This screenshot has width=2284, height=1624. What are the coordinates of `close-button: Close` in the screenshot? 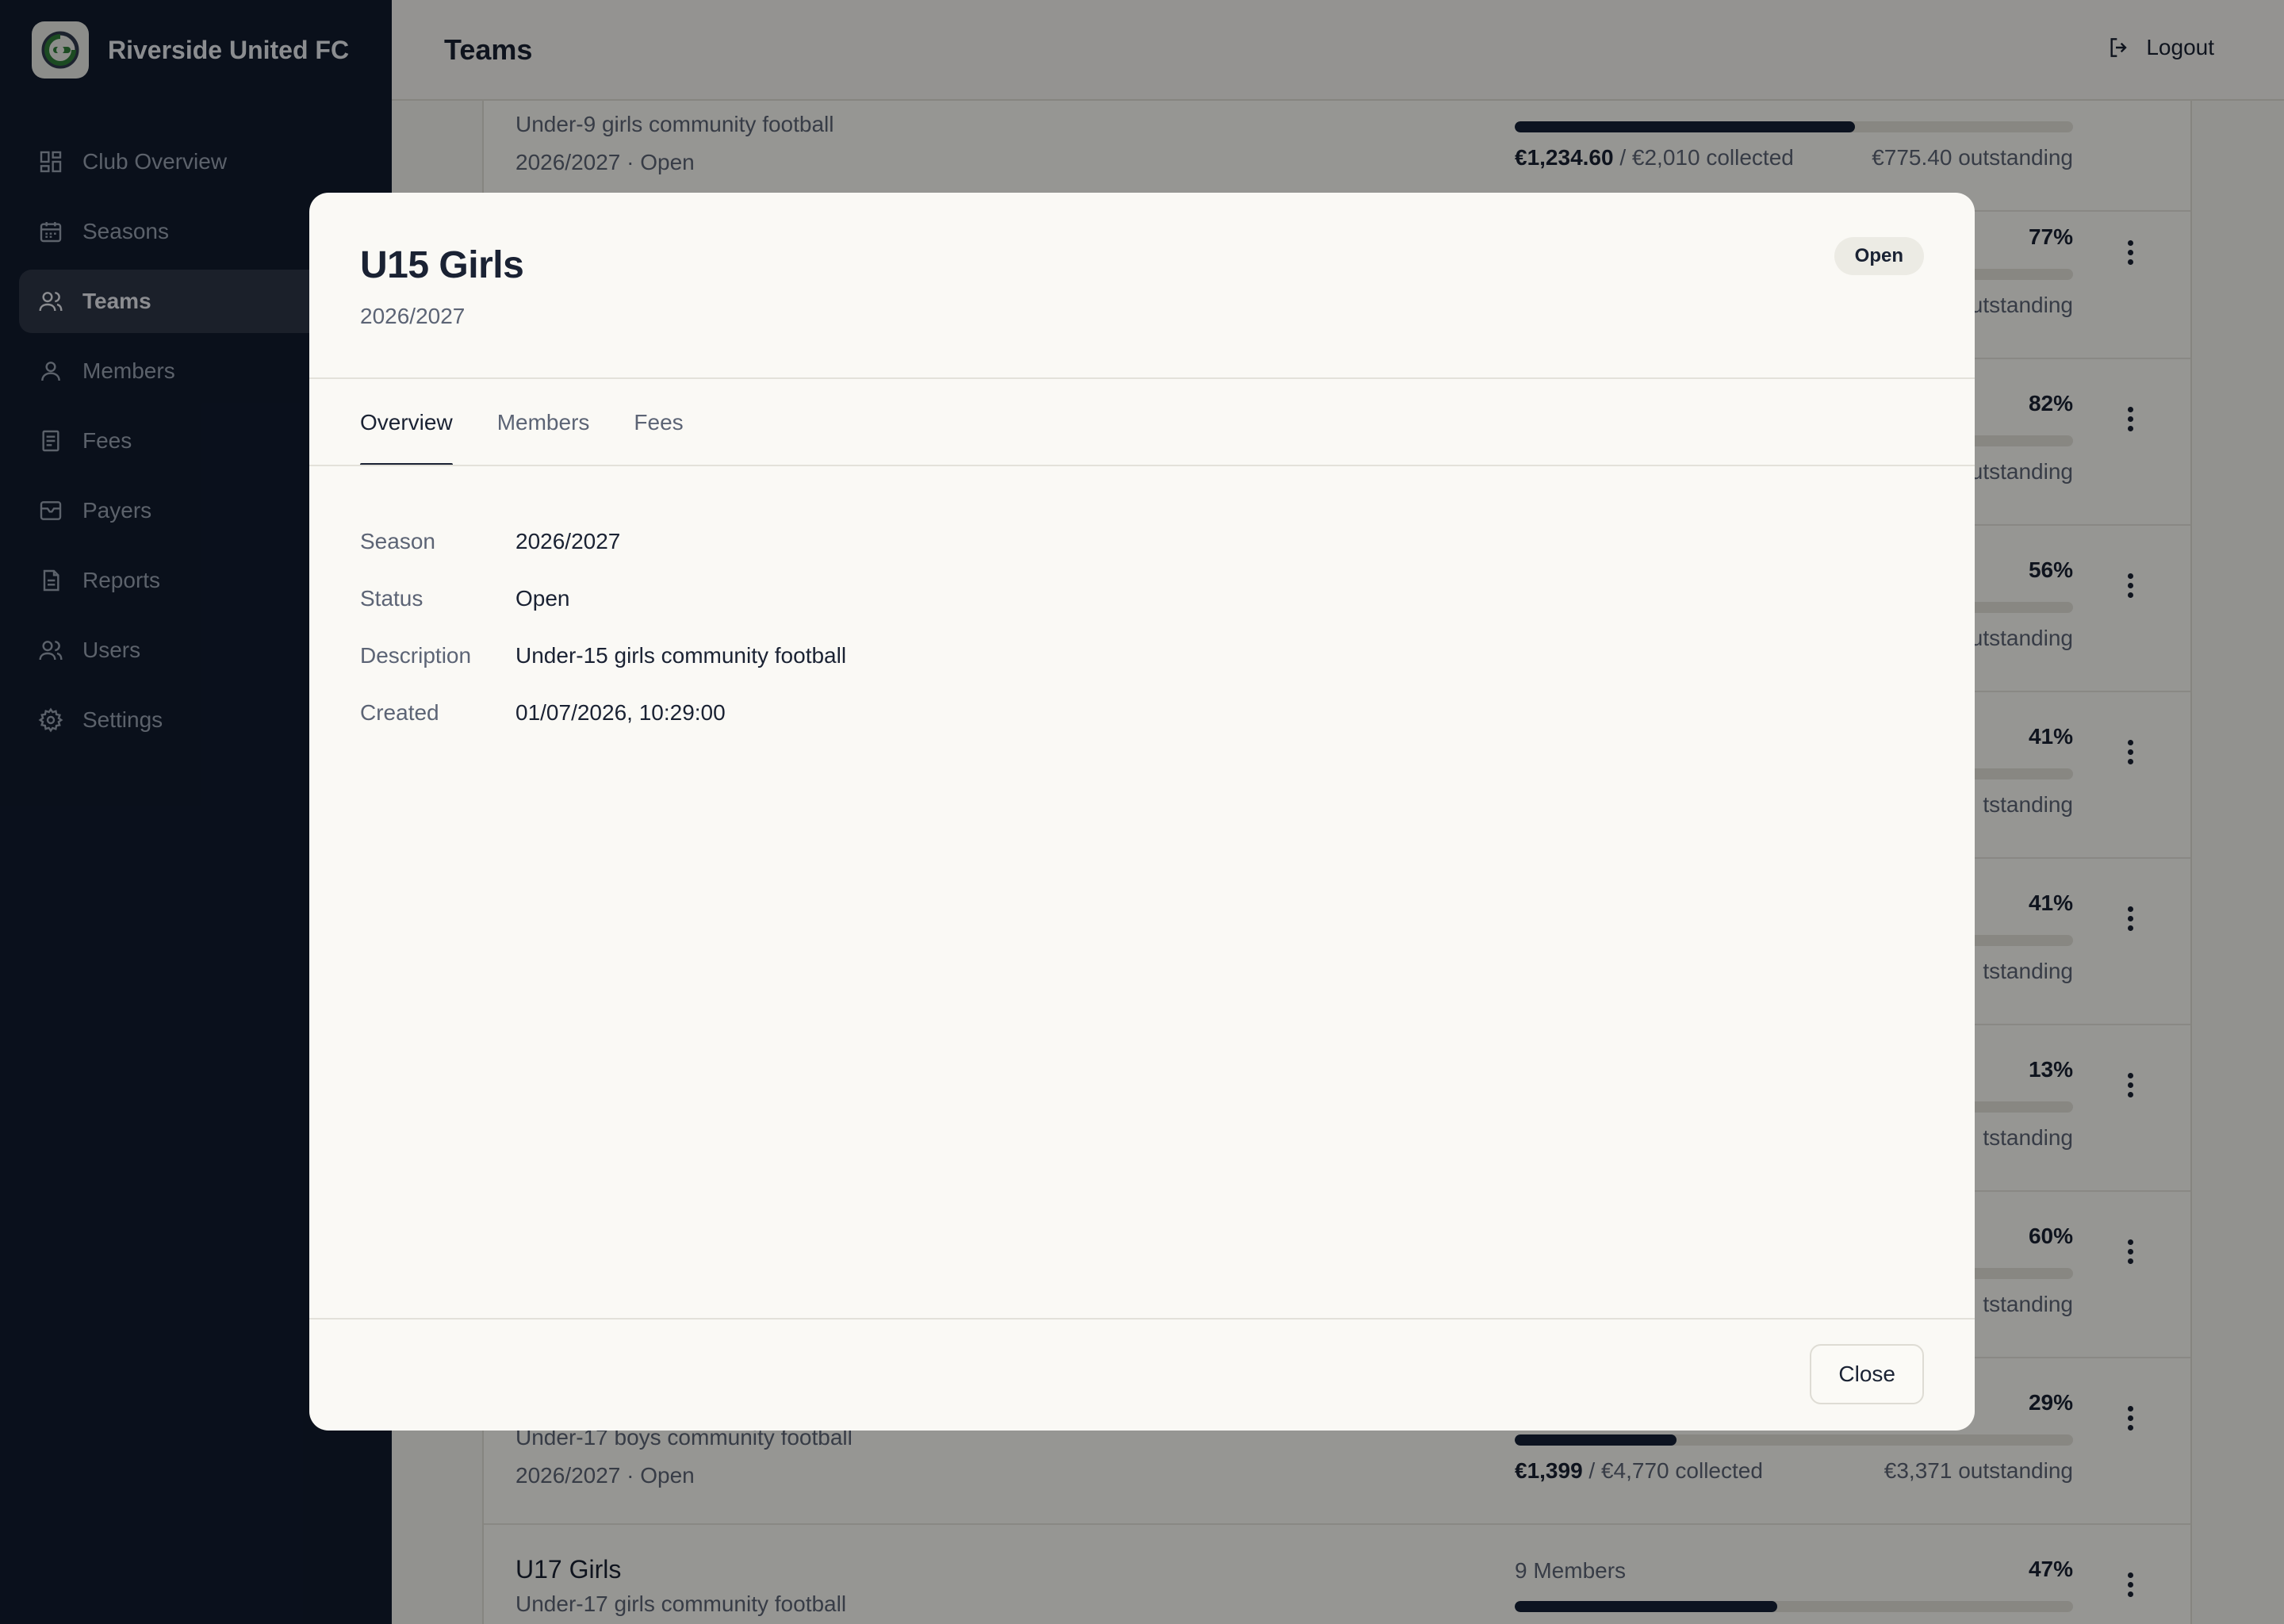 It's located at (1867, 1374).